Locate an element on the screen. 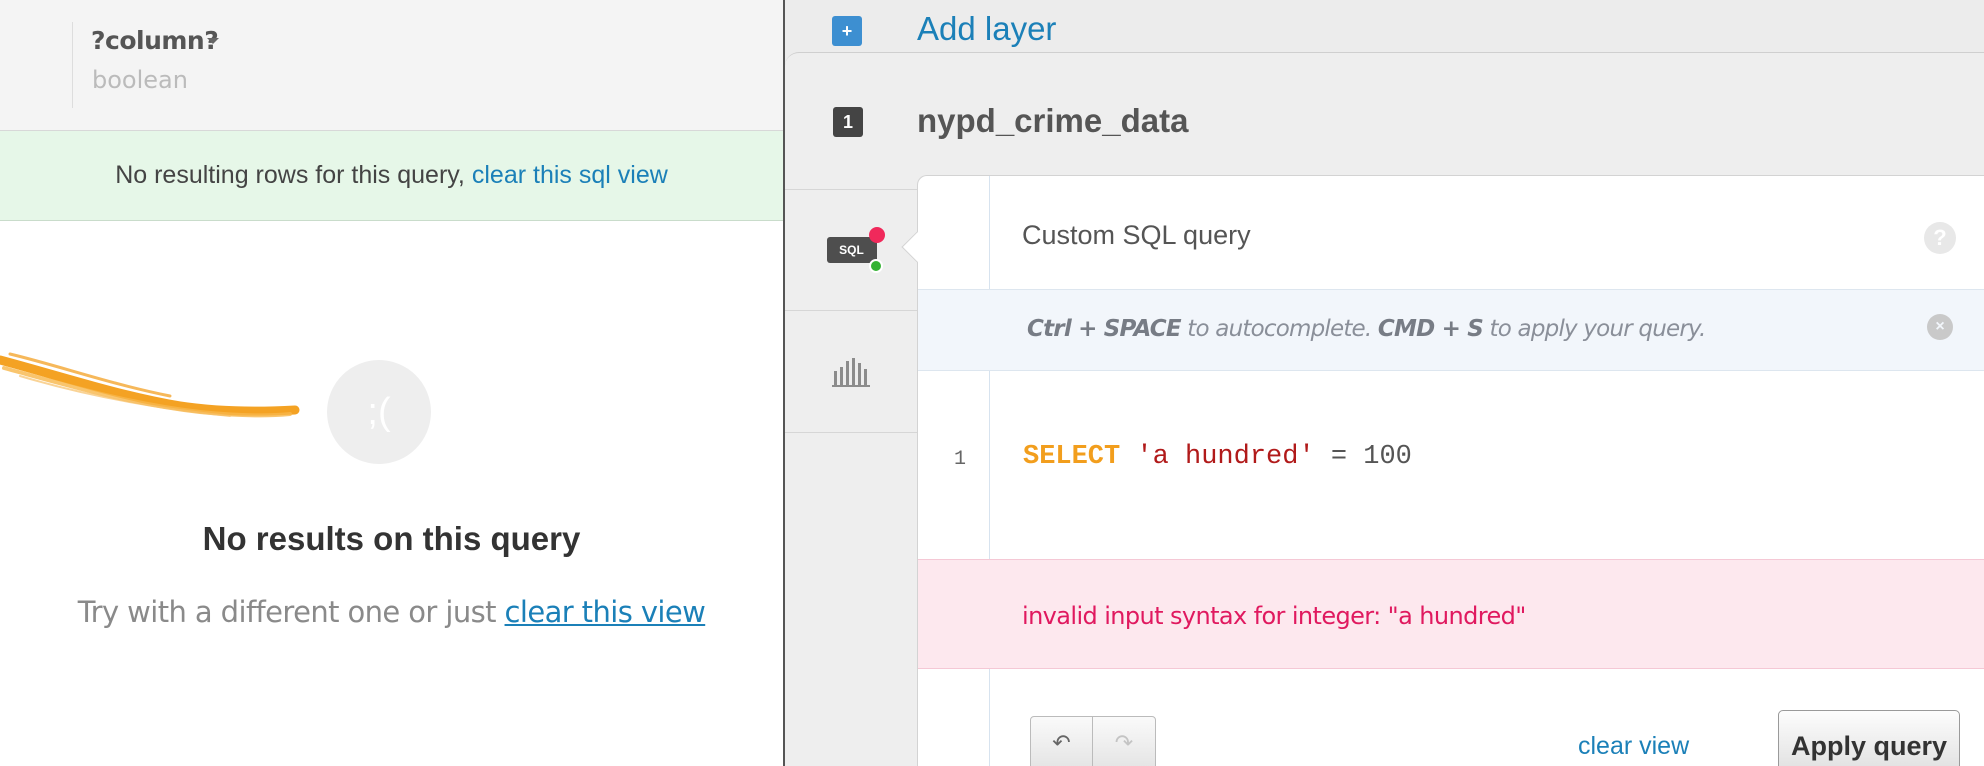 Image resolution: width=1984 pixels, height=766 pixels. sql-tool-tab: SQL is located at coordinates (851, 250).